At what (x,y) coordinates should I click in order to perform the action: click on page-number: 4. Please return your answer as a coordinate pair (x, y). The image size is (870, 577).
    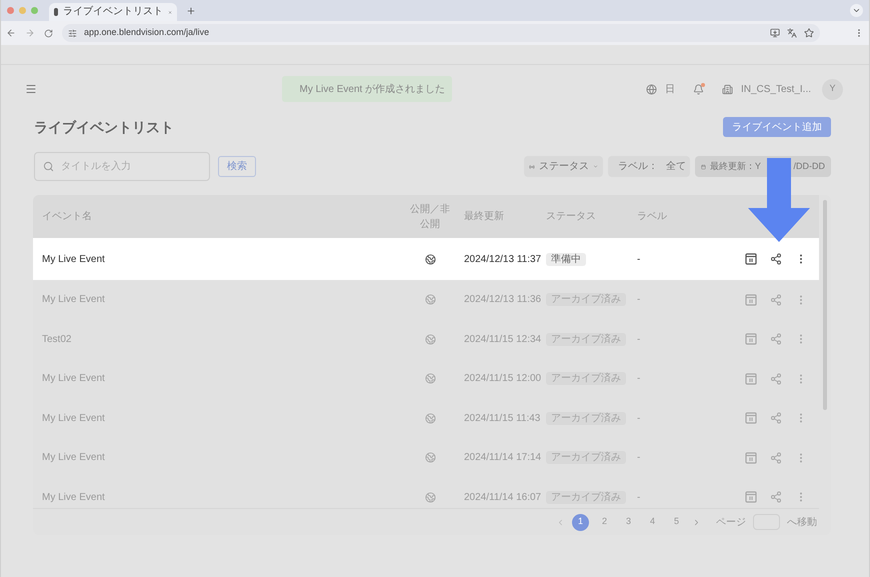
    Looking at the image, I should click on (652, 522).